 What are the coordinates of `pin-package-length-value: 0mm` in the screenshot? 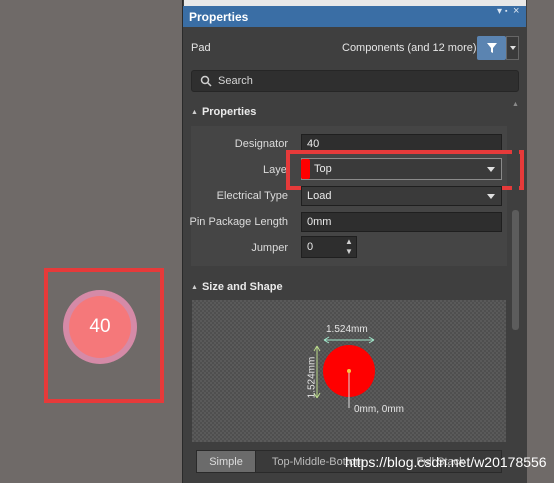 It's located at (319, 222).